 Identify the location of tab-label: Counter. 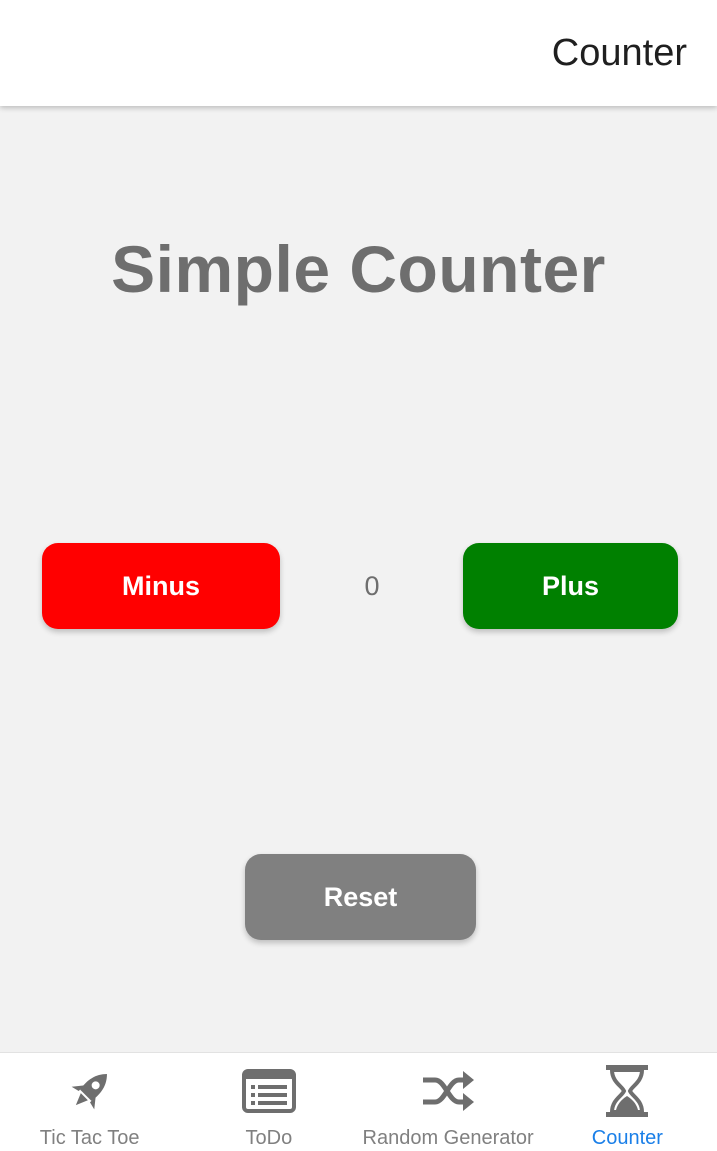
(627, 1138).